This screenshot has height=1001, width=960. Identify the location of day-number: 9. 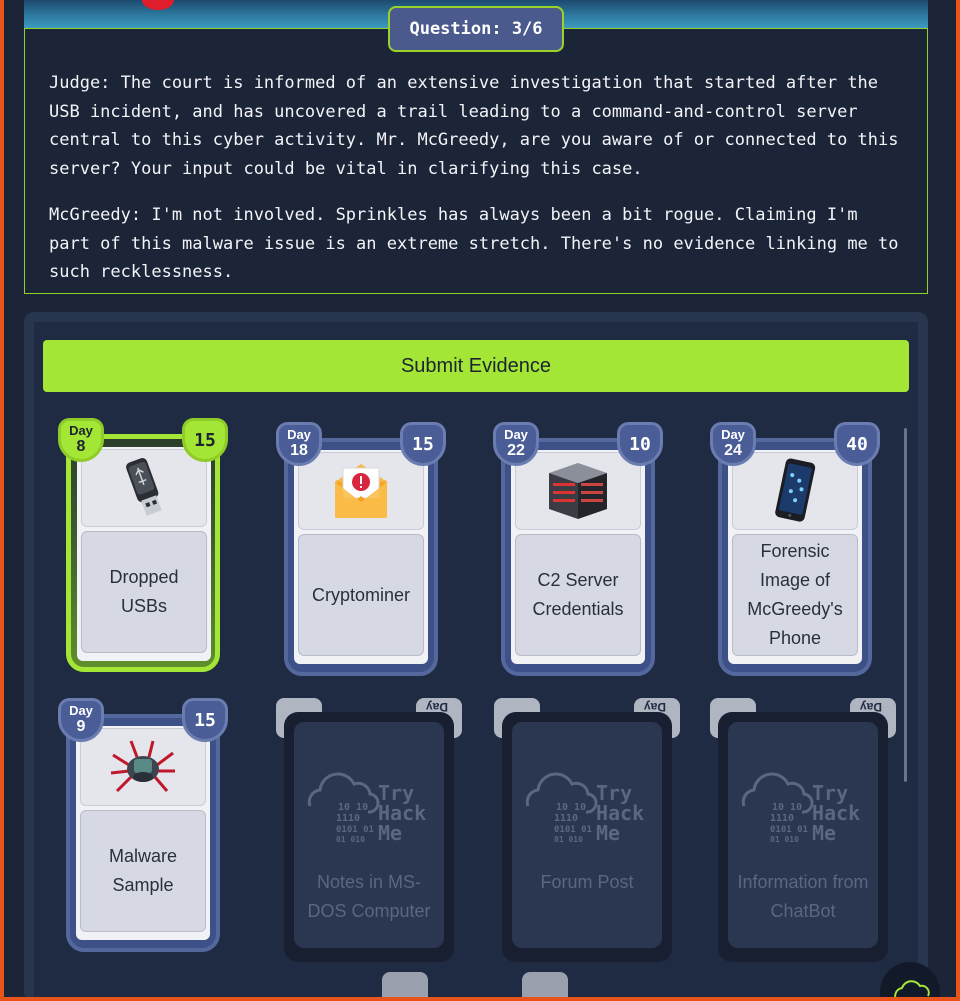
(81, 726).